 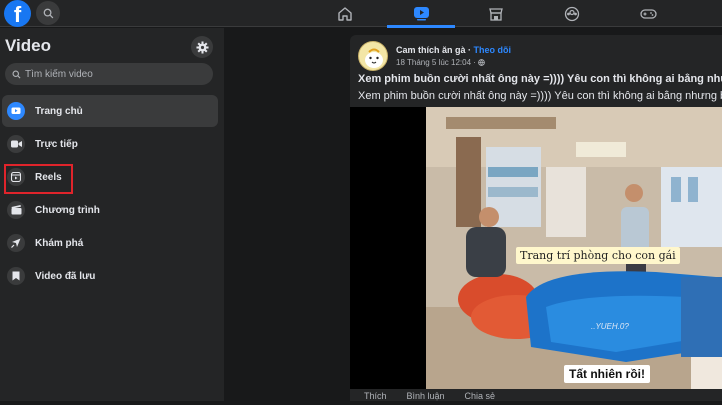 I want to click on comment-button: Bình luận, so click(x=426, y=398).